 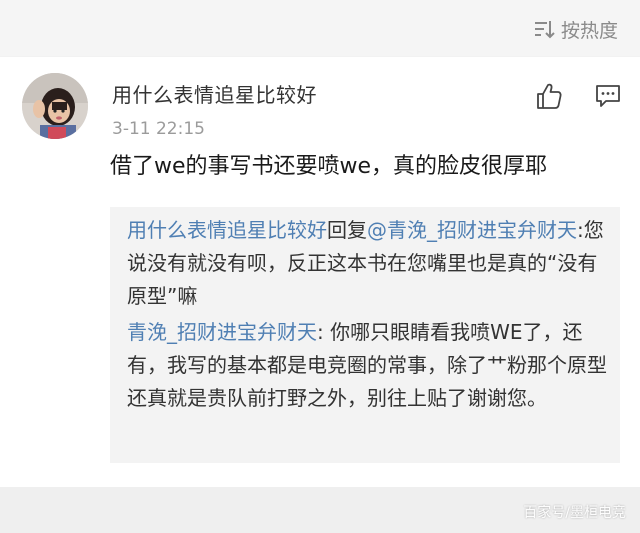 What do you see at coordinates (544, 30) in the screenshot?
I see `sort-icon` at bounding box center [544, 30].